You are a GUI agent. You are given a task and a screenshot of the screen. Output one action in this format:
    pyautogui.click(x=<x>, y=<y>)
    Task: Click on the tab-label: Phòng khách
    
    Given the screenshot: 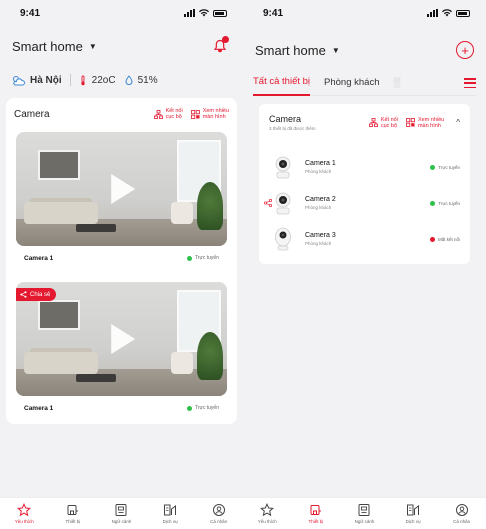 What is the action you would take?
    pyautogui.click(x=352, y=82)
    